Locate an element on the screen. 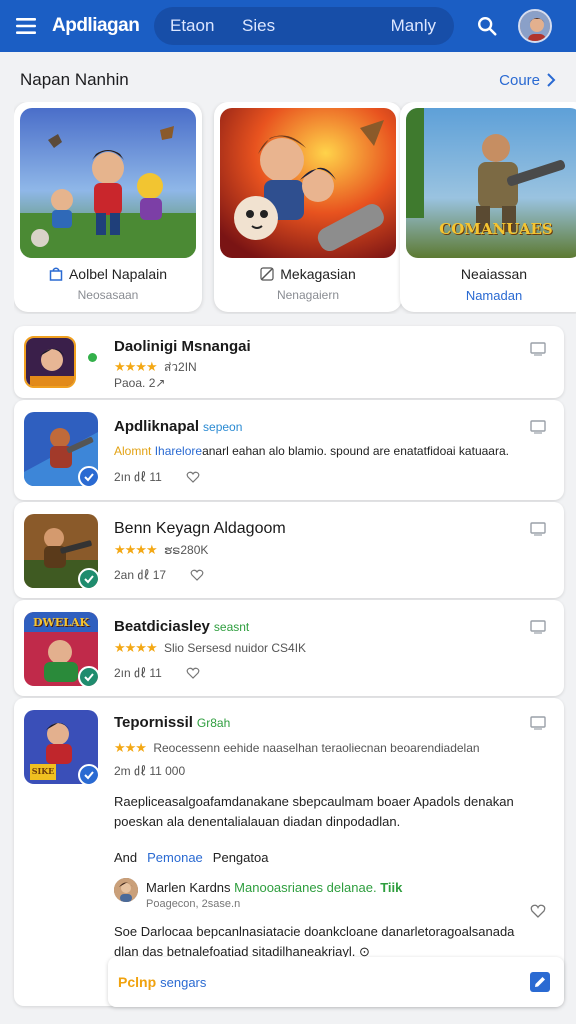 The width and height of the screenshot is (576, 1024). art-wordmark: COMANUAES is located at coordinates (496, 229).